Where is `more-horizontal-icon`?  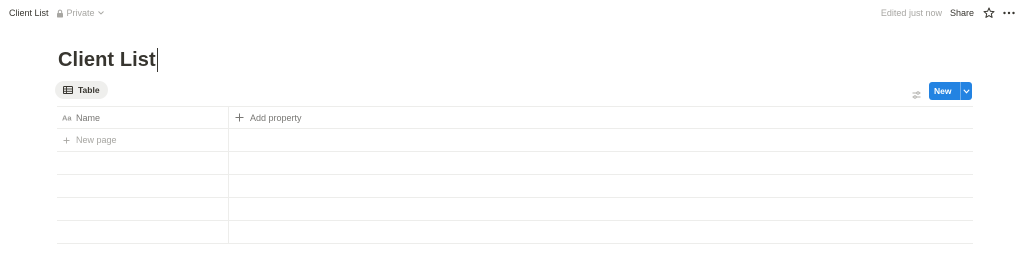
more-horizontal-icon is located at coordinates (1009, 13).